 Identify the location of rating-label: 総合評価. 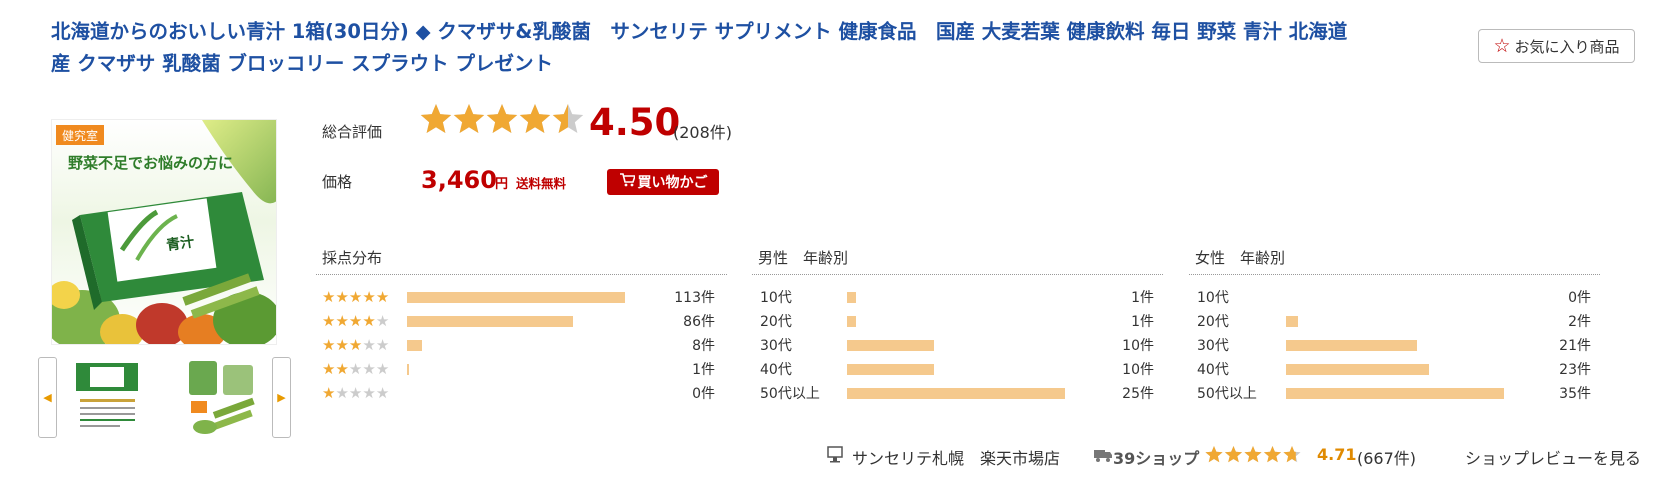
(352, 132).